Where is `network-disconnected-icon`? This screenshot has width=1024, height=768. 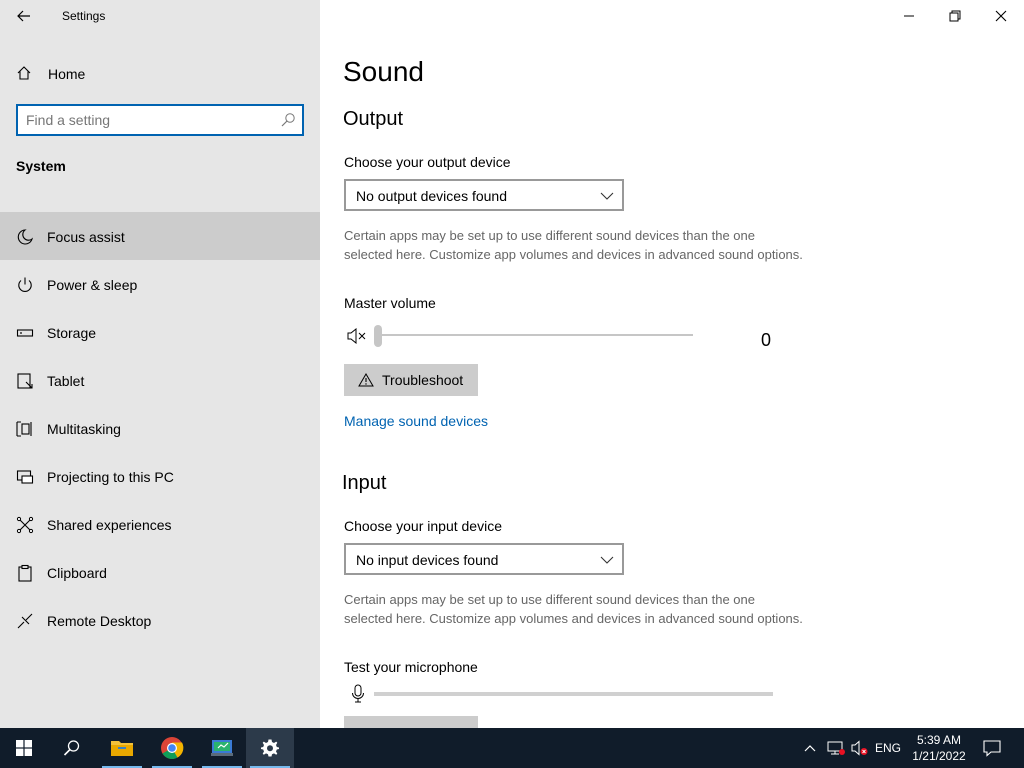
network-disconnected-icon is located at coordinates (836, 748).